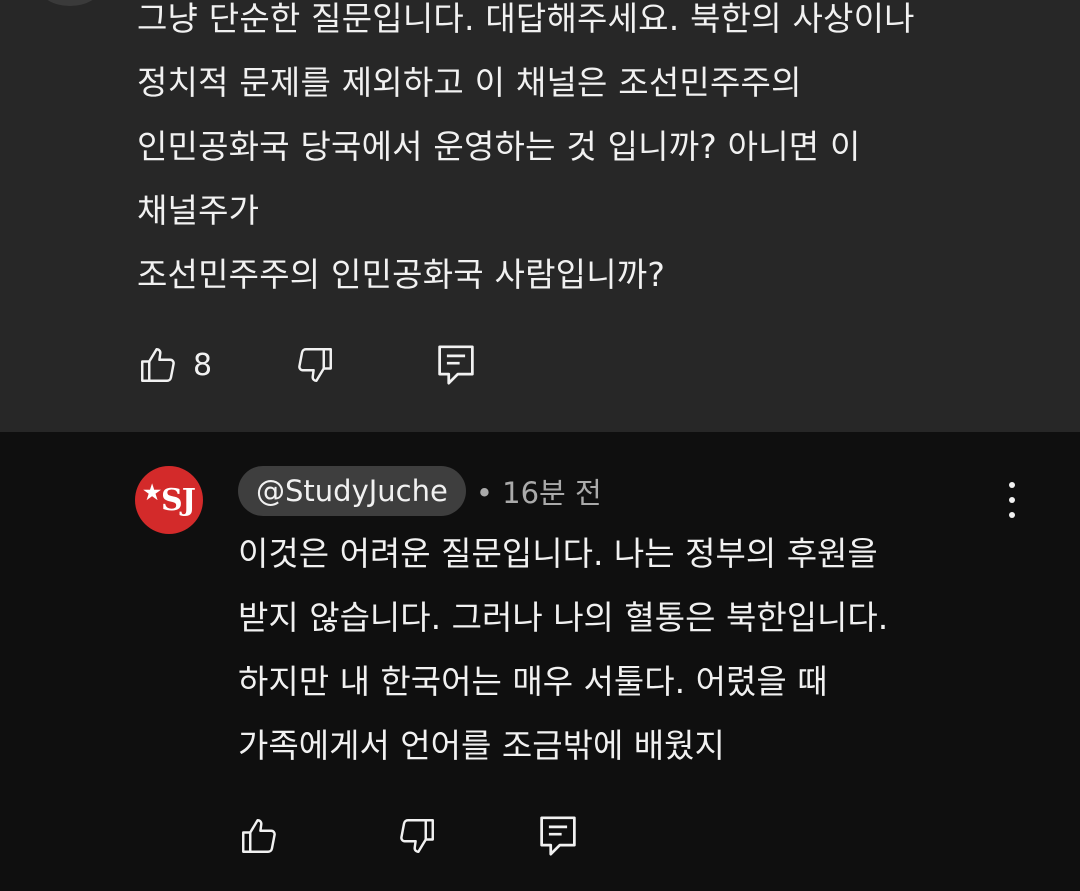  What do you see at coordinates (563, 617) in the screenshot?
I see `reply-line: 받지 않습니다. 그러나 나의 혈통은 북한입니다.` at bounding box center [563, 617].